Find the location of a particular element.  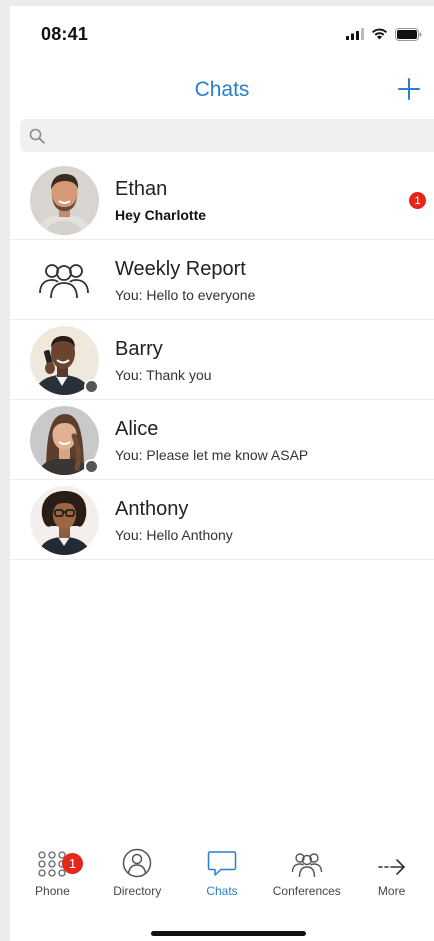

chat-preview: You: Please let me know ASAP is located at coordinates (212, 455).